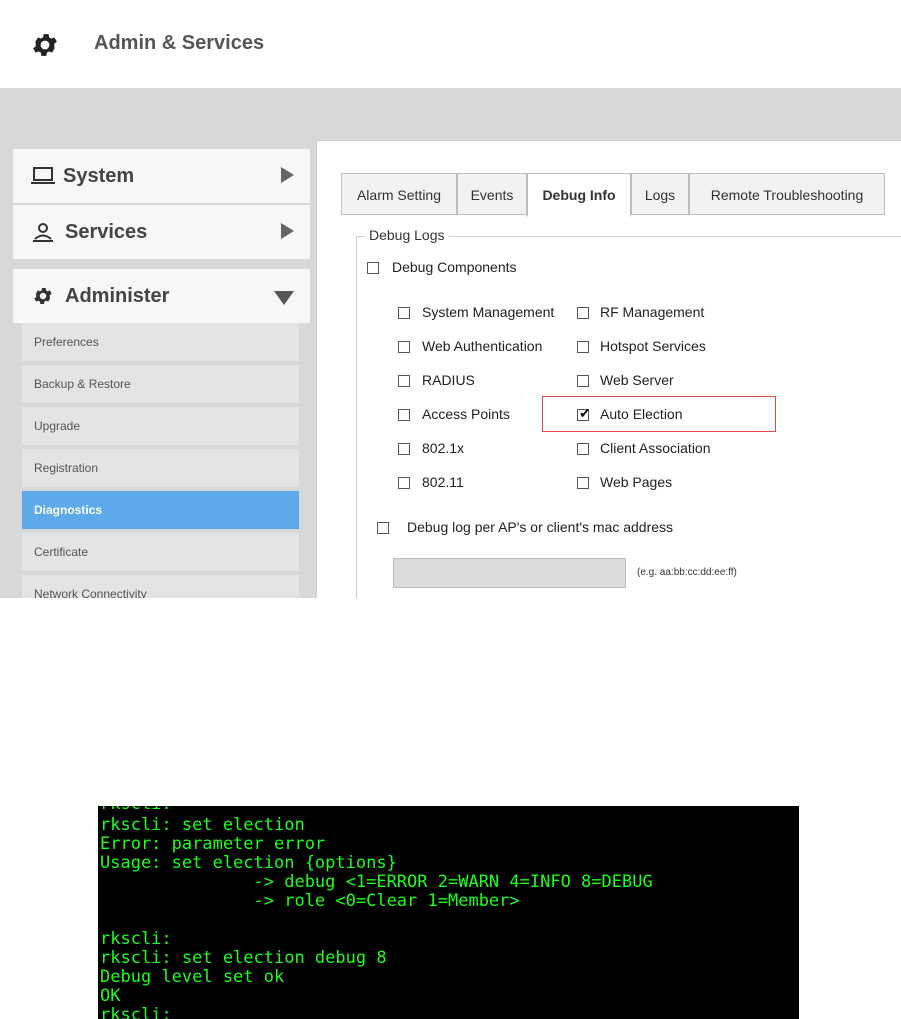 The image size is (901, 1019). Describe the element at coordinates (443, 448) in the screenshot. I see `checkbox-label: 802.1x` at that location.